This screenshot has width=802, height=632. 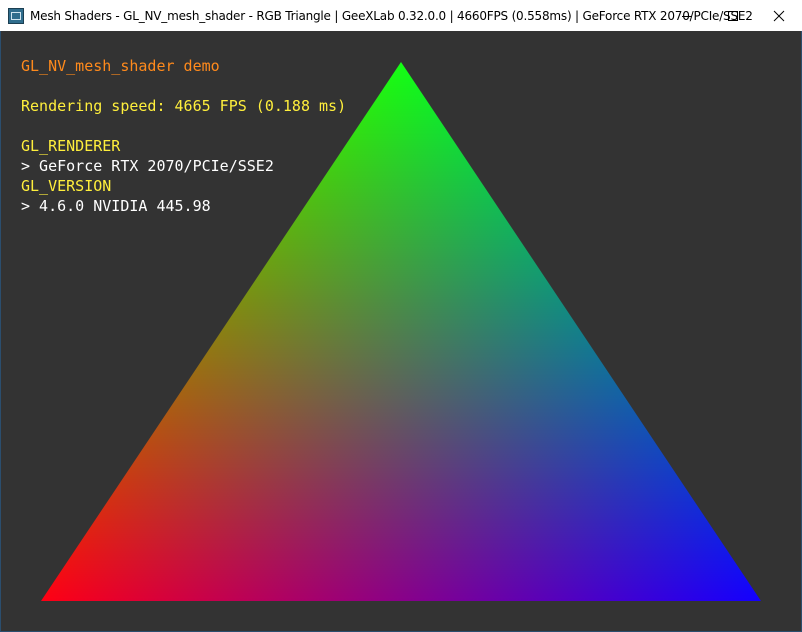 I want to click on version-value: > 4.6.0 NVIDIA 445.98, so click(x=116, y=206).